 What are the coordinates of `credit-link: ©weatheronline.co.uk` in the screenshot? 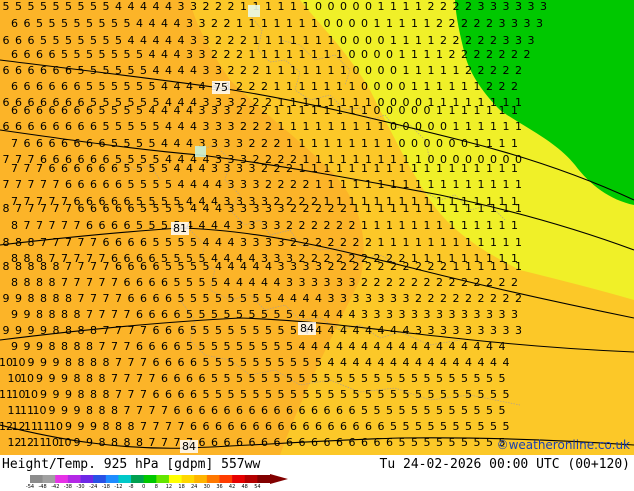 It's located at (563, 445).